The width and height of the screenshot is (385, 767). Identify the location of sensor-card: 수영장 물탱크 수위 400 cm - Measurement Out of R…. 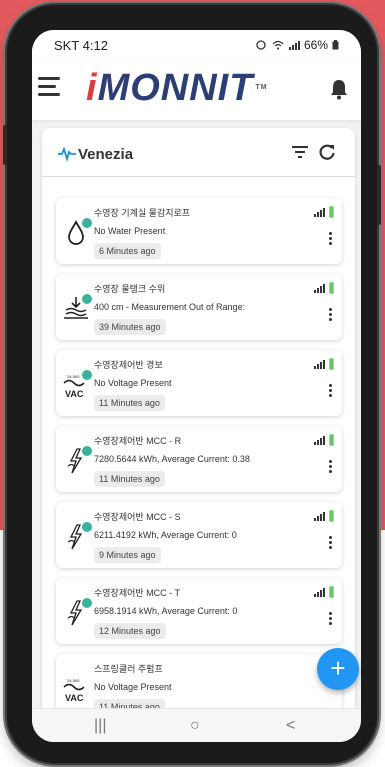
(199, 307).